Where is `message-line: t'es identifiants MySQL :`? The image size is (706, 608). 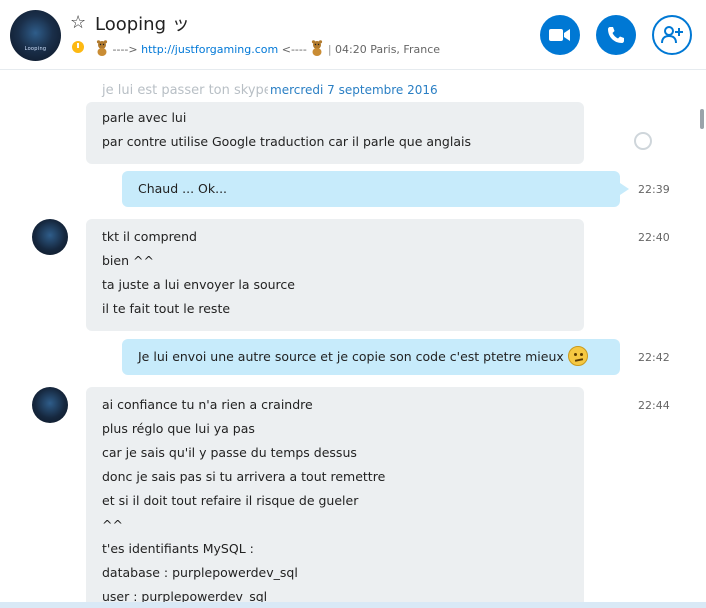
message-line: t'es identifiants MySQL : is located at coordinates (178, 548).